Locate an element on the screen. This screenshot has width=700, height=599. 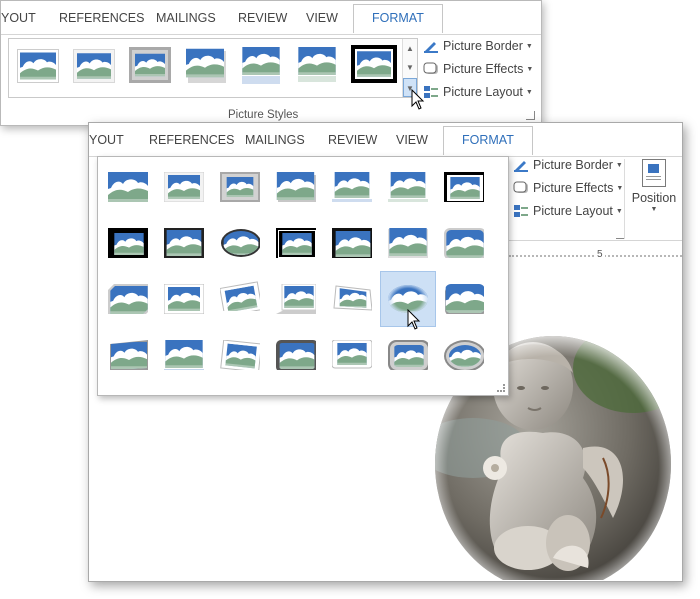
style-perspective-shadow-white is located at coordinates (296, 299).